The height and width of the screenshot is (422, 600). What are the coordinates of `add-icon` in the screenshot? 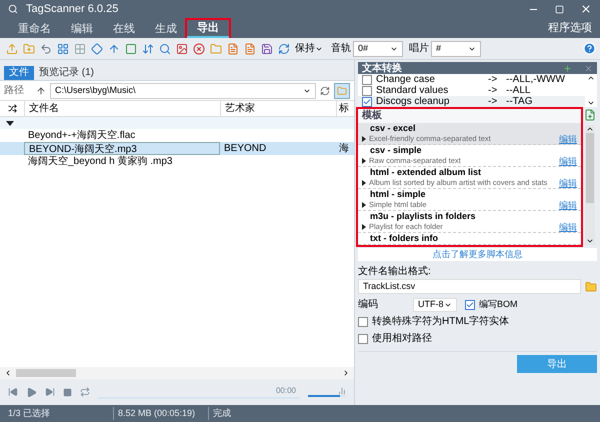 It's located at (567, 68).